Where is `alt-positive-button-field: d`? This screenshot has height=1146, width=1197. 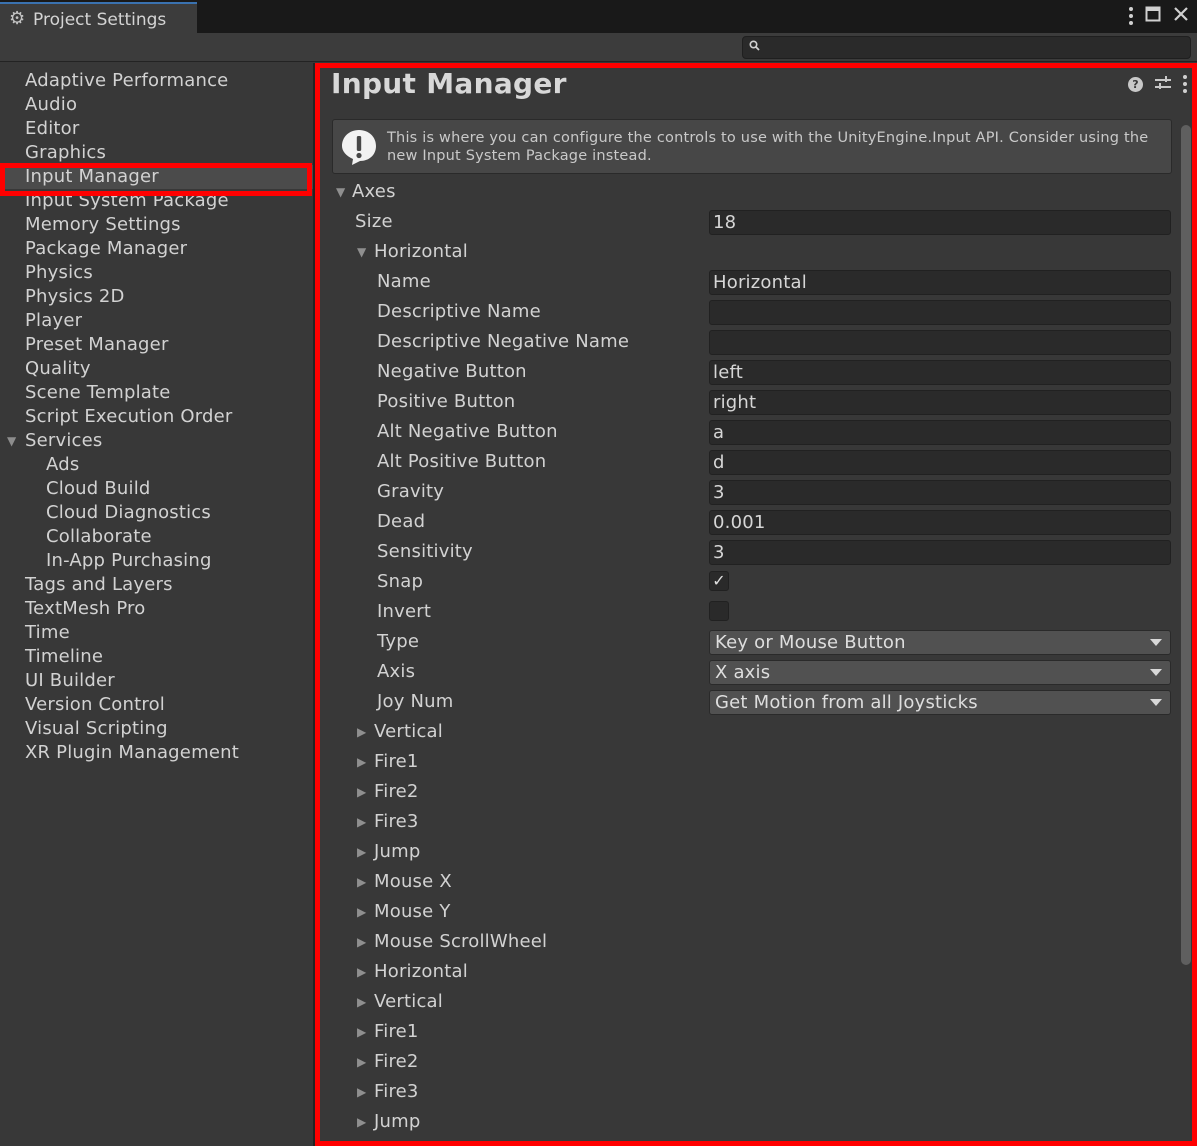
alt-positive-button-field: d is located at coordinates (940, 462).